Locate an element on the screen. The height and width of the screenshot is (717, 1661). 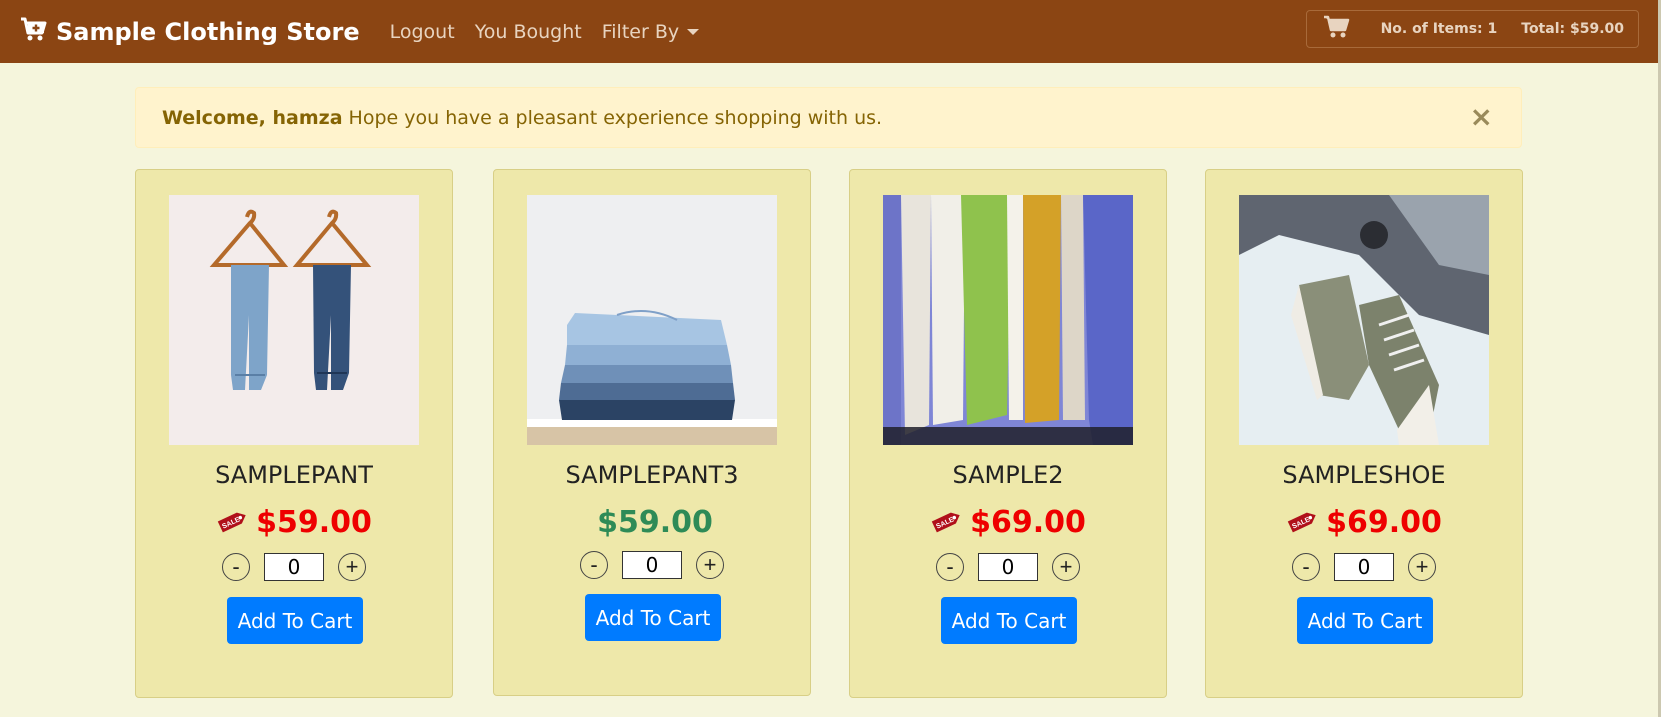
price-row: $59.00 is located at coordinates (652, 522).